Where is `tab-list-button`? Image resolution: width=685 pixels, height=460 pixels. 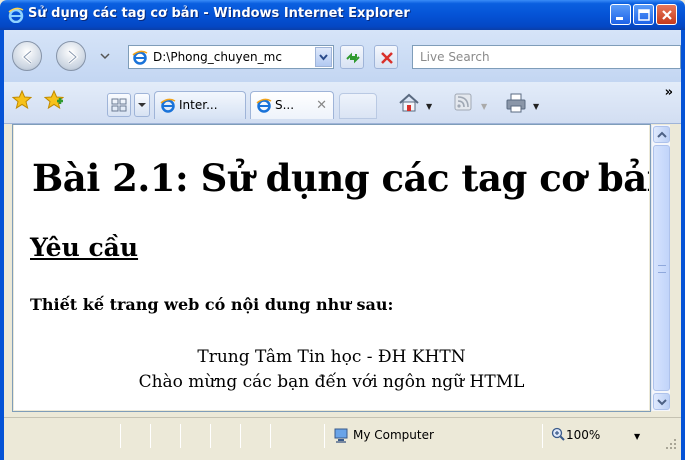
tab-list-button is located at coordinates (142, 105).